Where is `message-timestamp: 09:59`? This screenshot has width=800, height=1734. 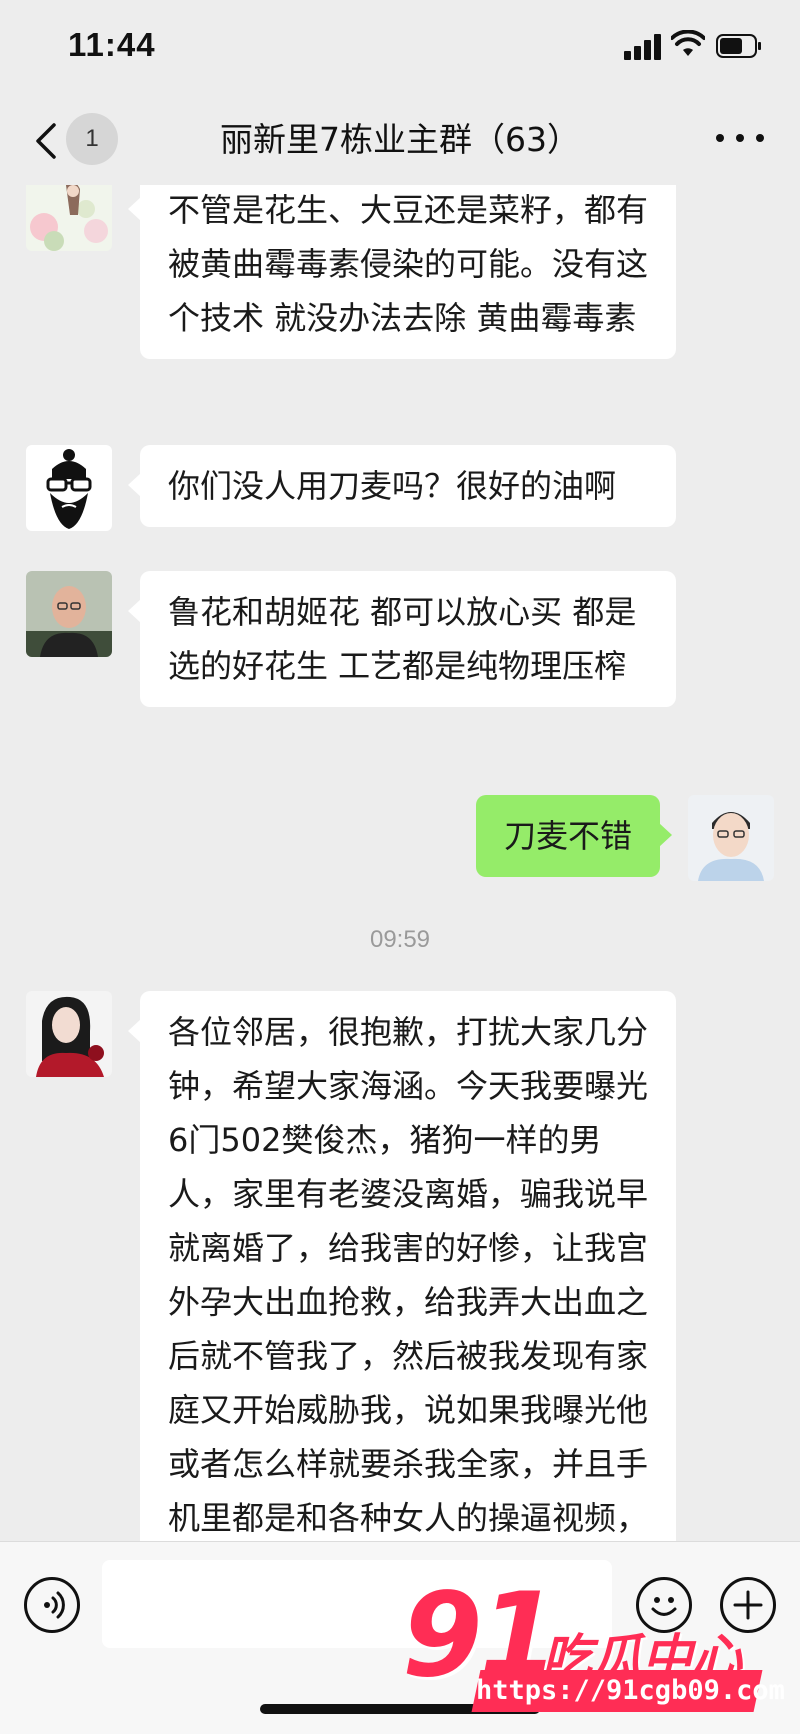
message-timestamp: 09:59 is located at coordinates (400, 939).